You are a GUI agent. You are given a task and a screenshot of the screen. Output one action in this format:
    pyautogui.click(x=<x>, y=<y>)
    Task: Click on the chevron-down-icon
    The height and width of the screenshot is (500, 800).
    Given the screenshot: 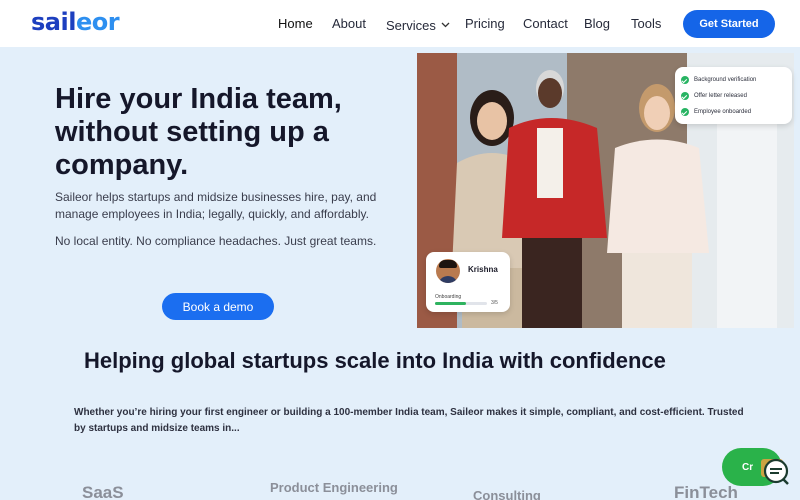 What is the action you would take?
    pyautogui.click(x=445, y=23)
    